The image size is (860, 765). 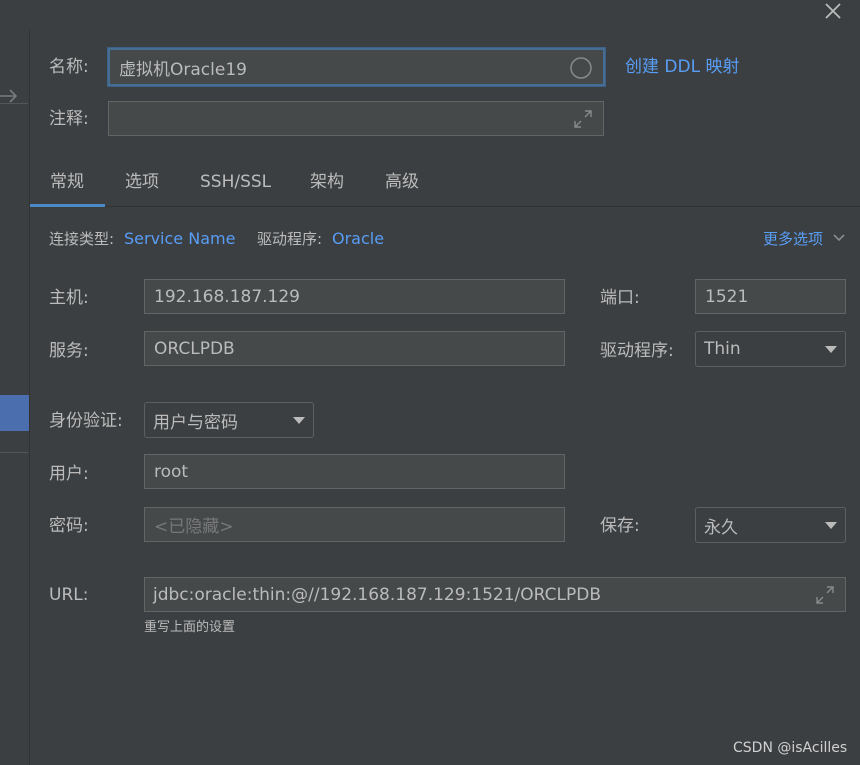 I want to click on driver-dropdown: Thin, so click(x=770, y=349).